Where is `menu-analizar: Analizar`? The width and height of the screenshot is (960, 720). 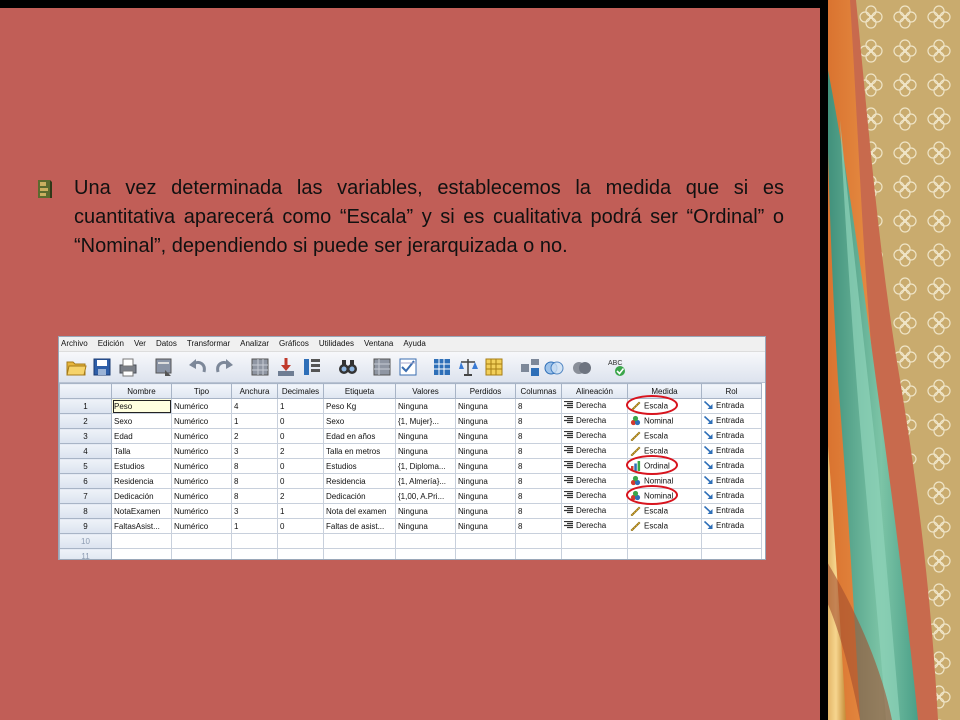
menu-analizar: Analizar is located at coordinates (254, 343).